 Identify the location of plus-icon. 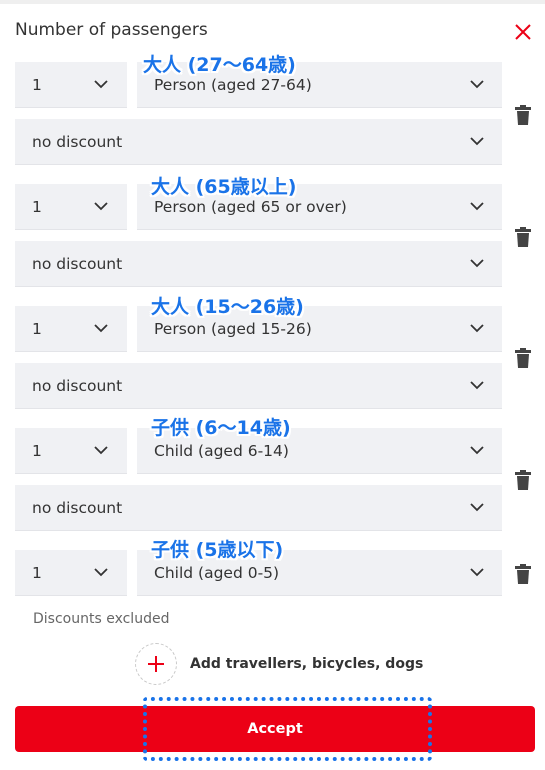
(156, 664).